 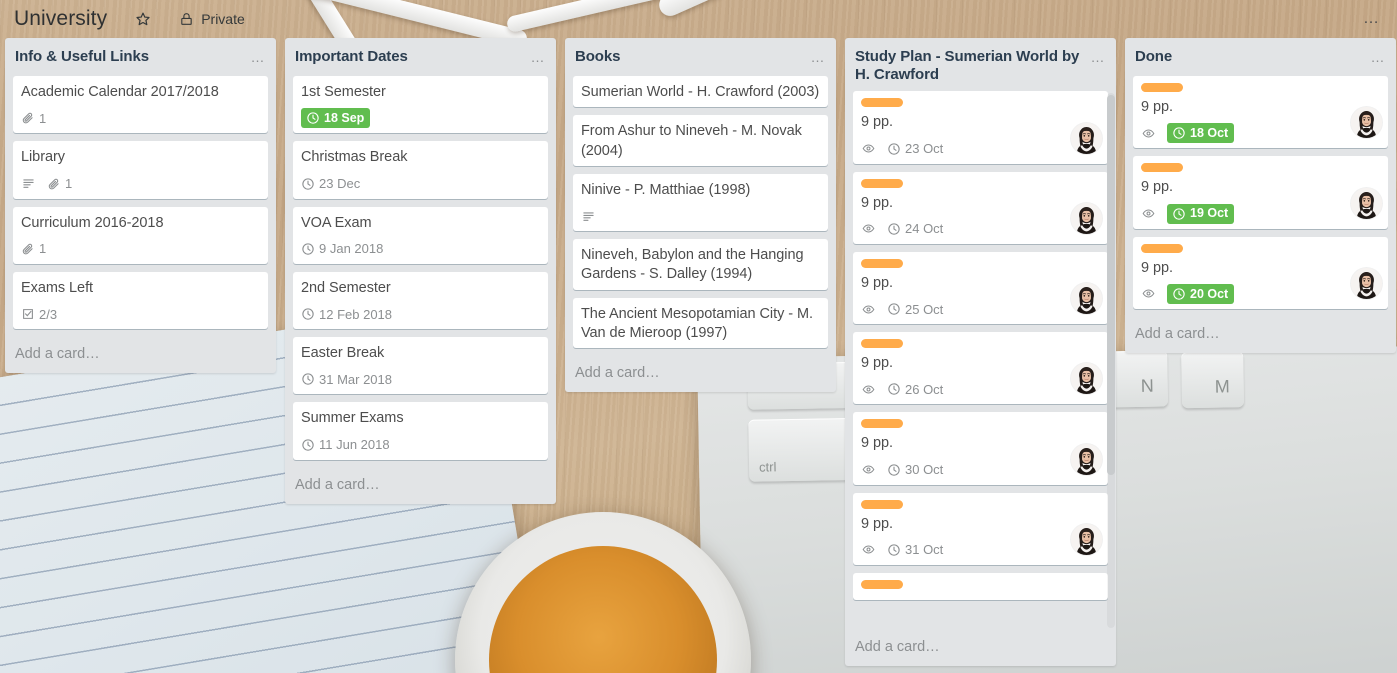 I want to click on card: Library 1, so click(x=140, y=170).